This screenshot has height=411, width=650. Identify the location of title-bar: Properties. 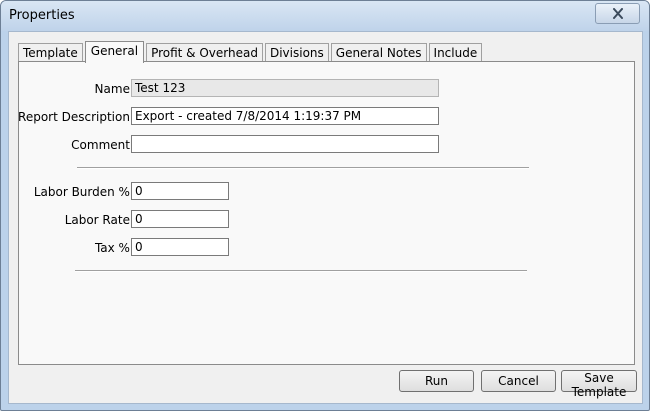
(325, 16).